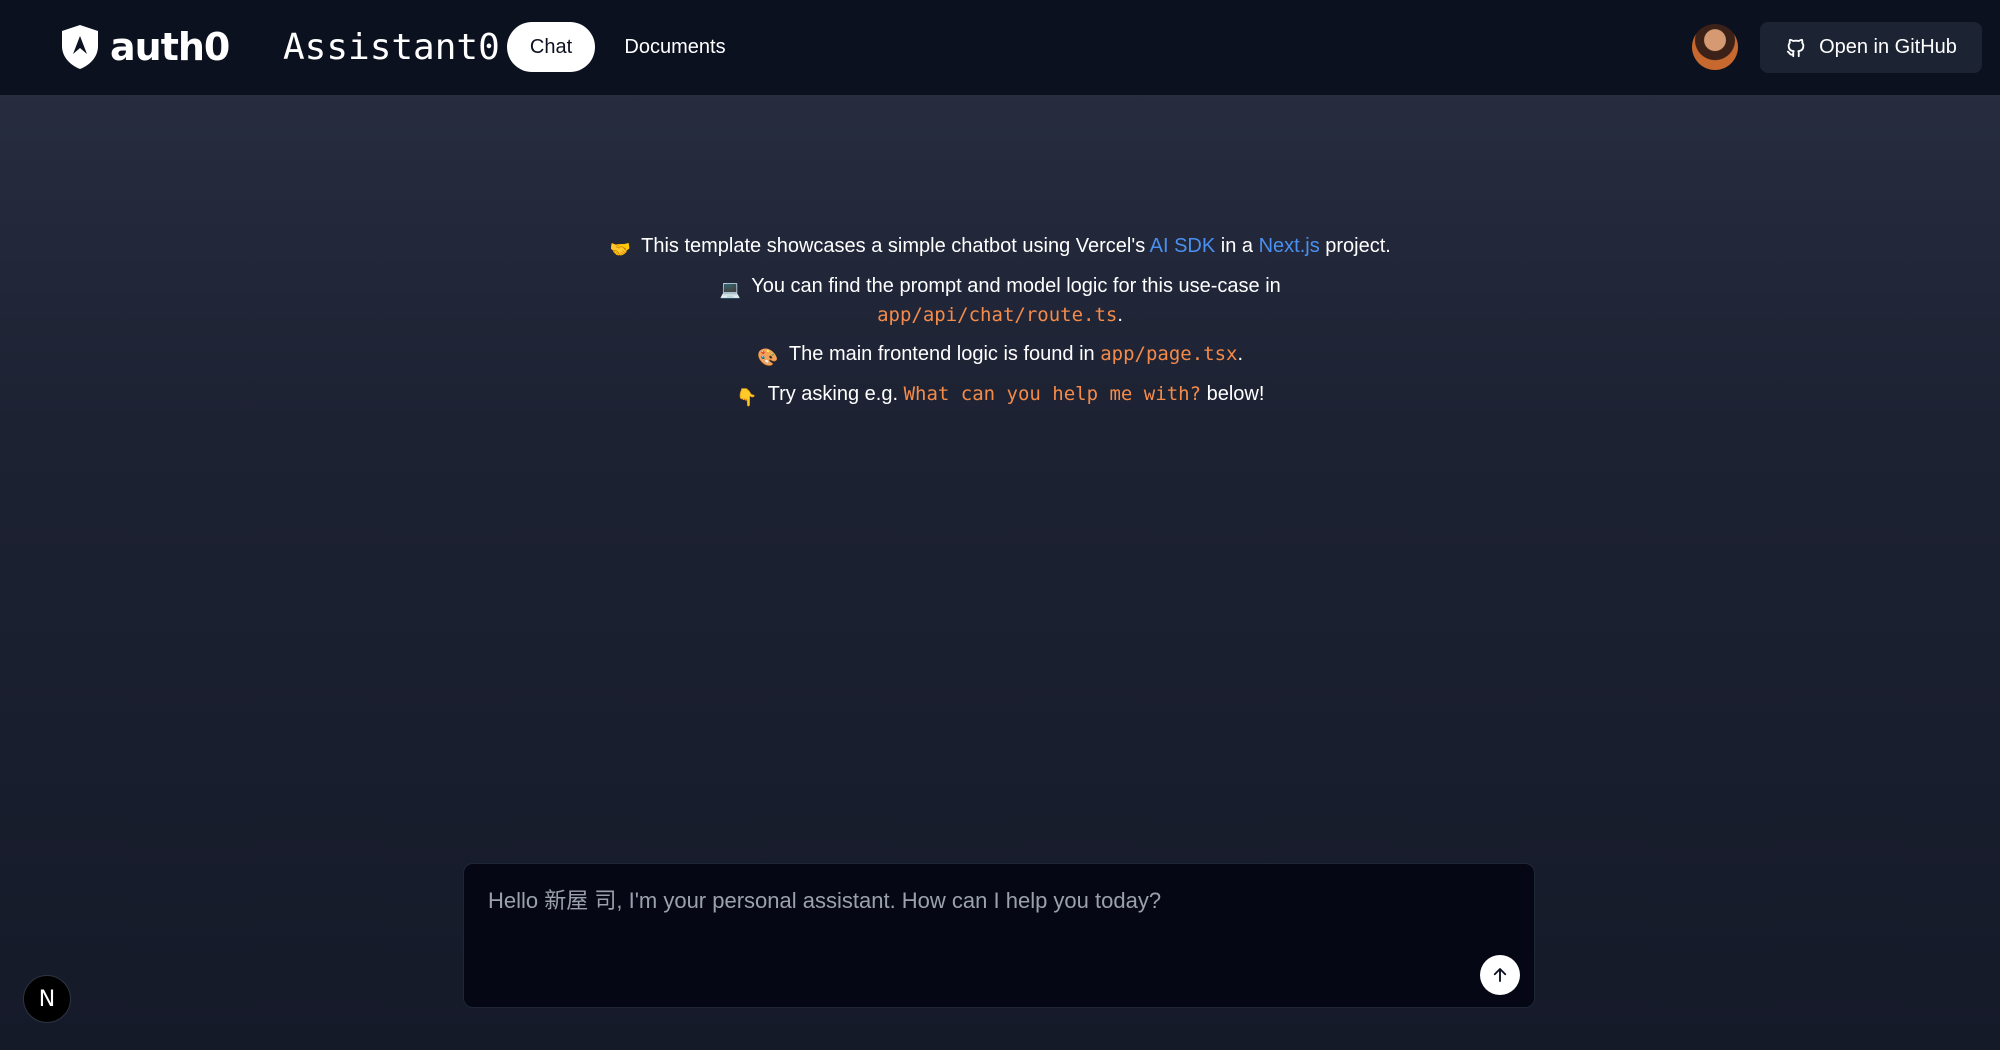 The height and width of the screenshot is (1050, 2000). Describe the element at coordinates (1052, 394) in the screenshot. I see `example-question-code: What can you help me with?` at that location.